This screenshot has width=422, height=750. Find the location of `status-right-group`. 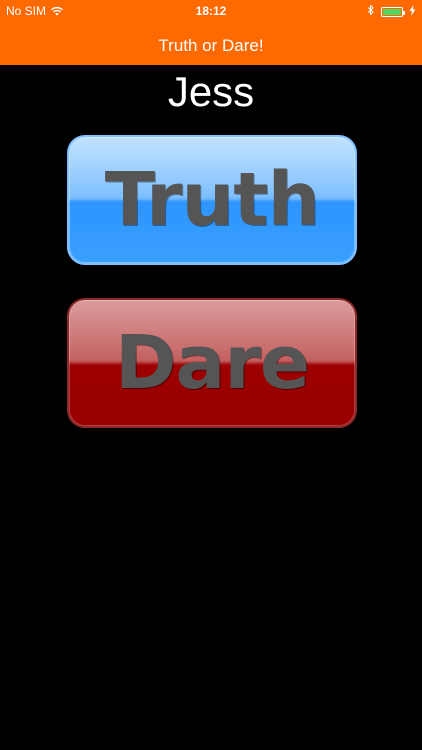

status-right-group is located at coordinates (391, 11).